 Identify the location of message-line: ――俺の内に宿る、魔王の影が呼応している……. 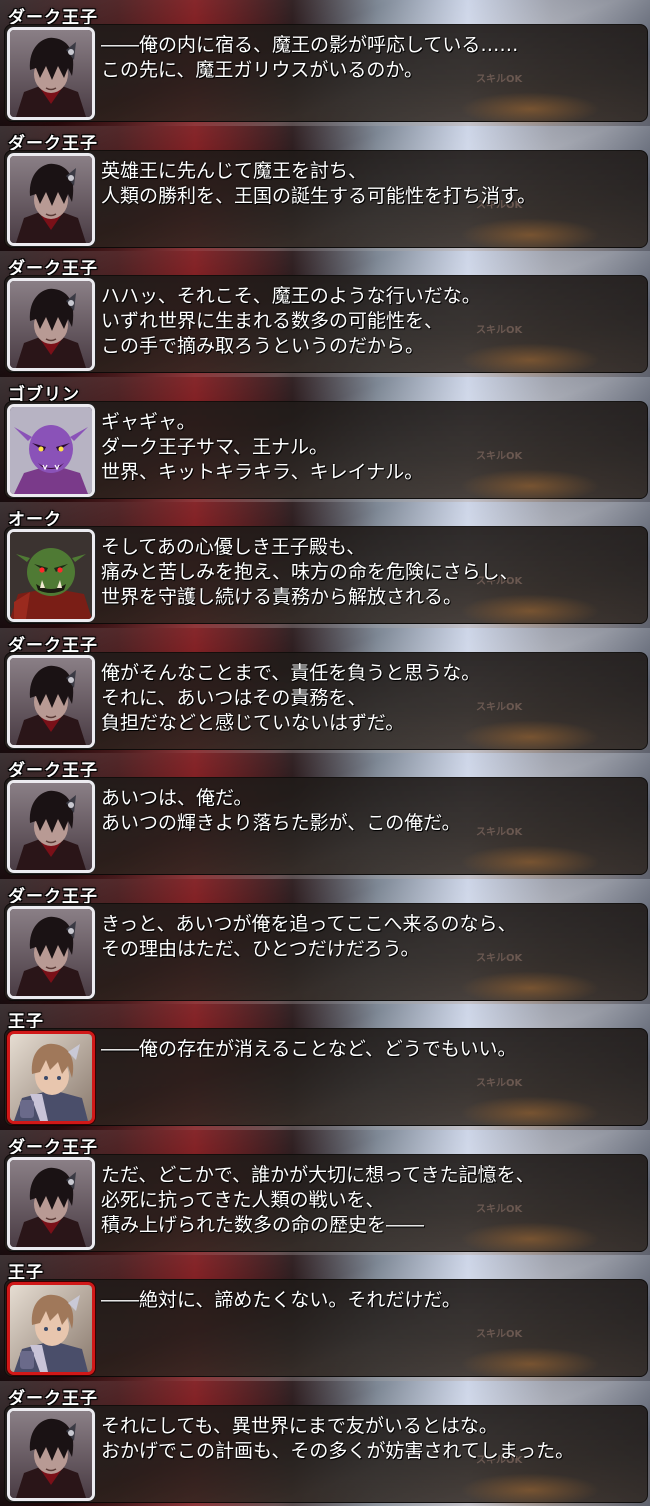
(310, 45).